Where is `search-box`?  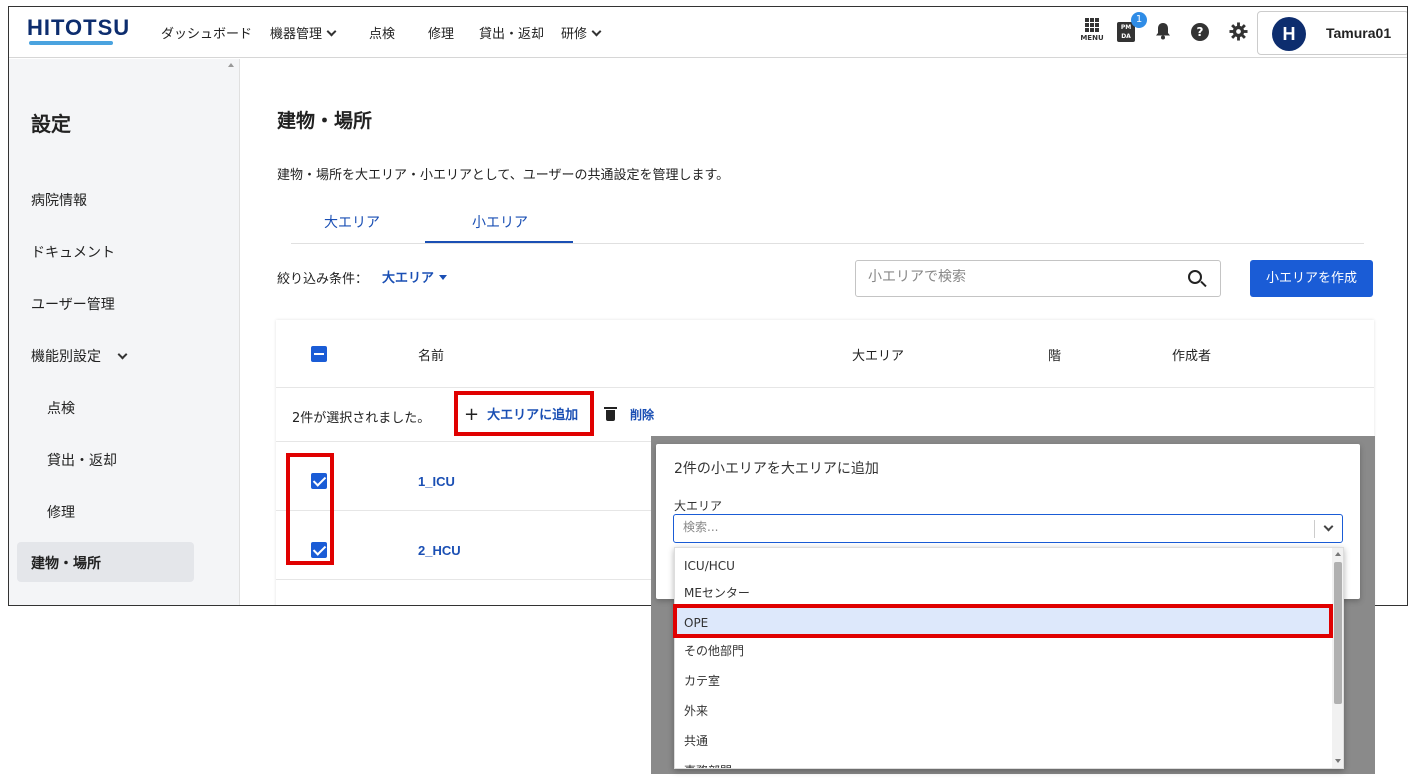 search-box is located at coordinates (1038, 278).